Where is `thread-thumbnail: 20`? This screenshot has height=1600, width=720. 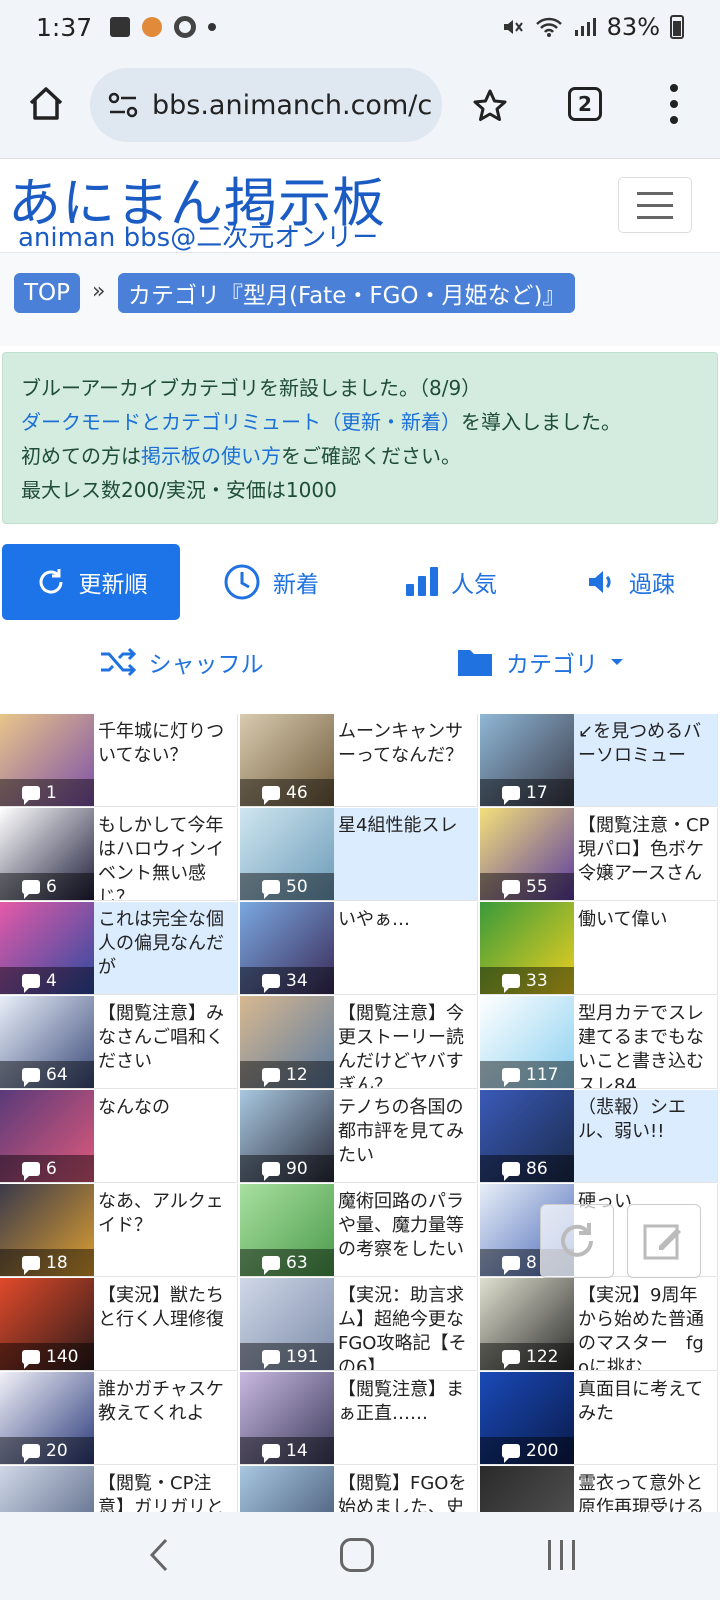
thread-thumbnail: 20 is located at coordinates (47, 1418).